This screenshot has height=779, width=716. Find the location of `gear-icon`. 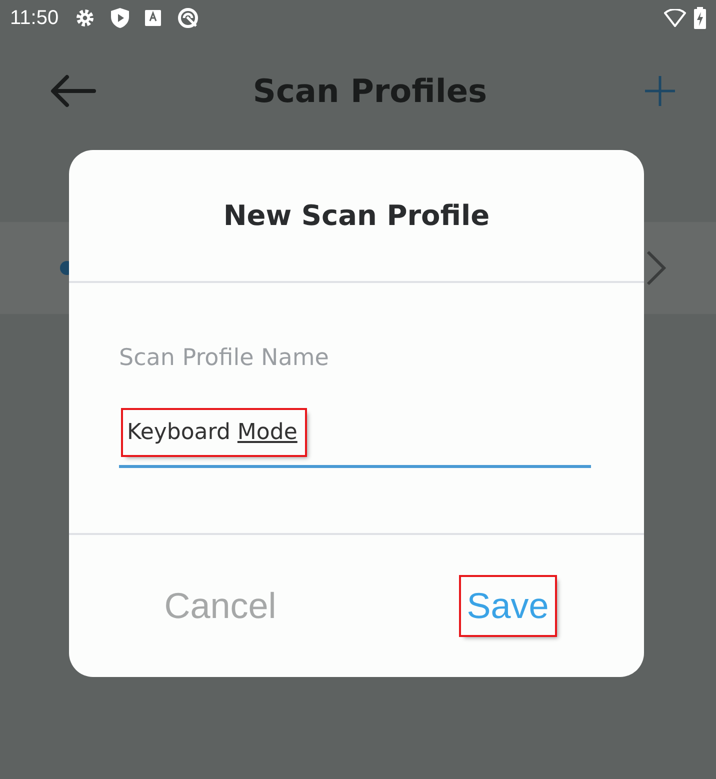

gear-icon is located at coordinates (84, 18).